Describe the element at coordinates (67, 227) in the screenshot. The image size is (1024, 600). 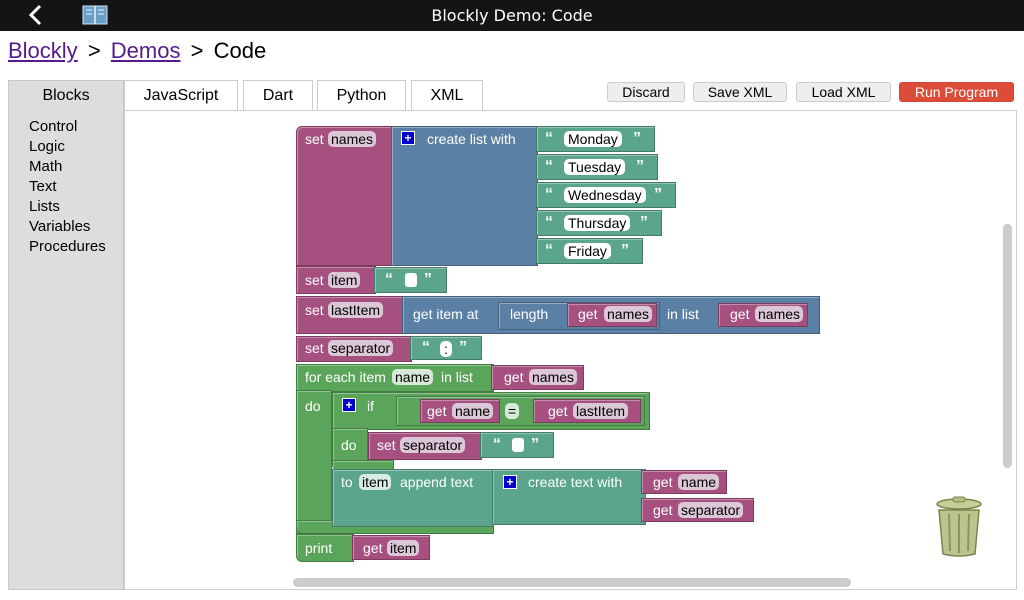
I see `category-variables: Variables` at that location.